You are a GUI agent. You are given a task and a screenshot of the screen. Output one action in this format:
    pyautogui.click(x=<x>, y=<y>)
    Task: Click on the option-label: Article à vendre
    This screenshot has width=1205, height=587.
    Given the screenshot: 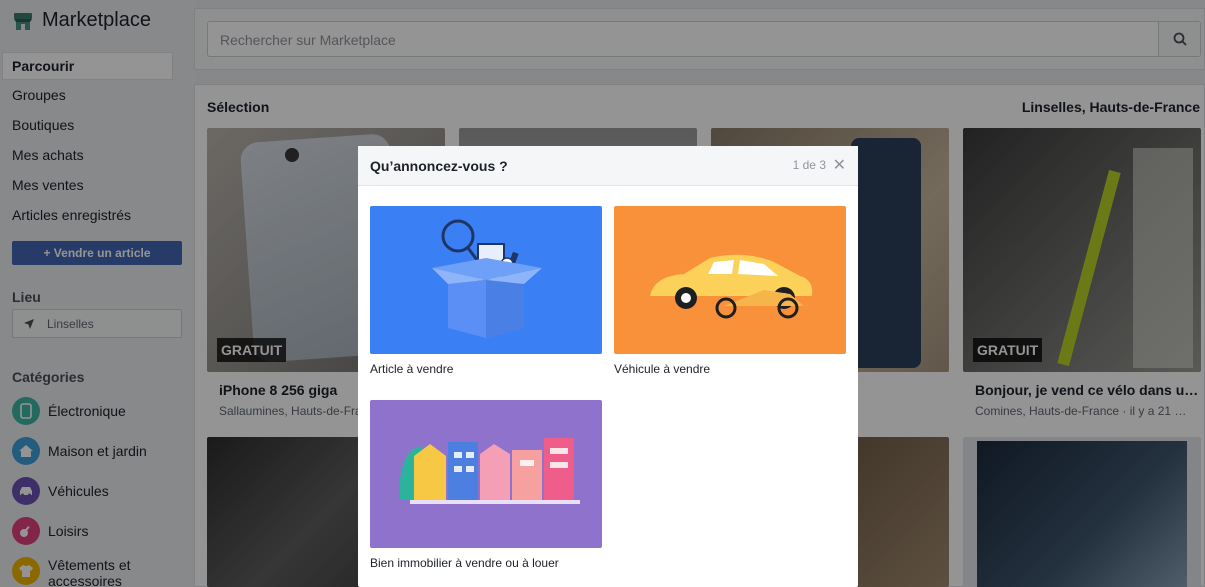 What is the action you would take?
    pyautogui.click(x=412, y=369)
    